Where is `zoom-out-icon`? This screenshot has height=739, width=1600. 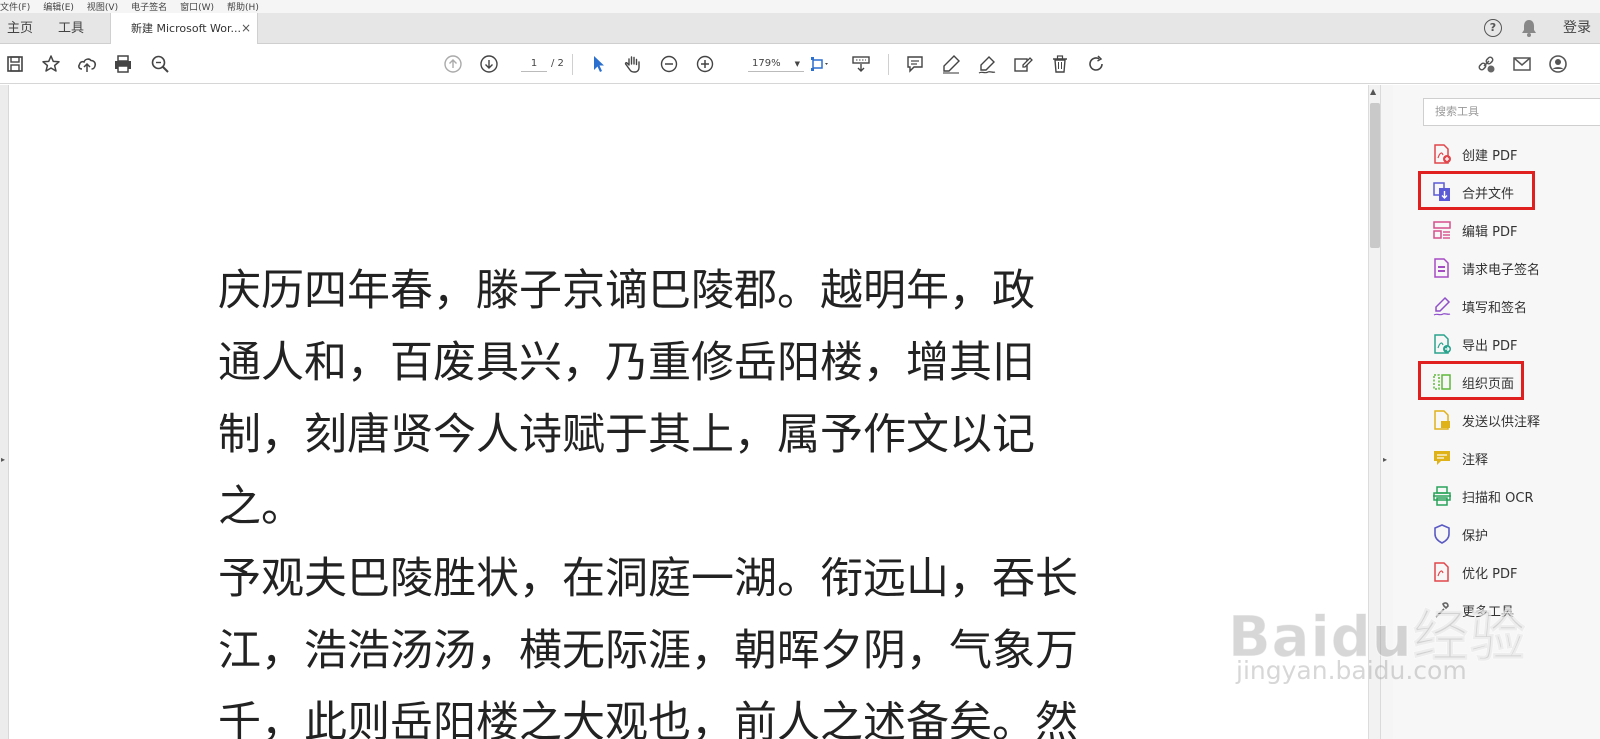
zoom-out-icon is located at coordinates (669, 64).